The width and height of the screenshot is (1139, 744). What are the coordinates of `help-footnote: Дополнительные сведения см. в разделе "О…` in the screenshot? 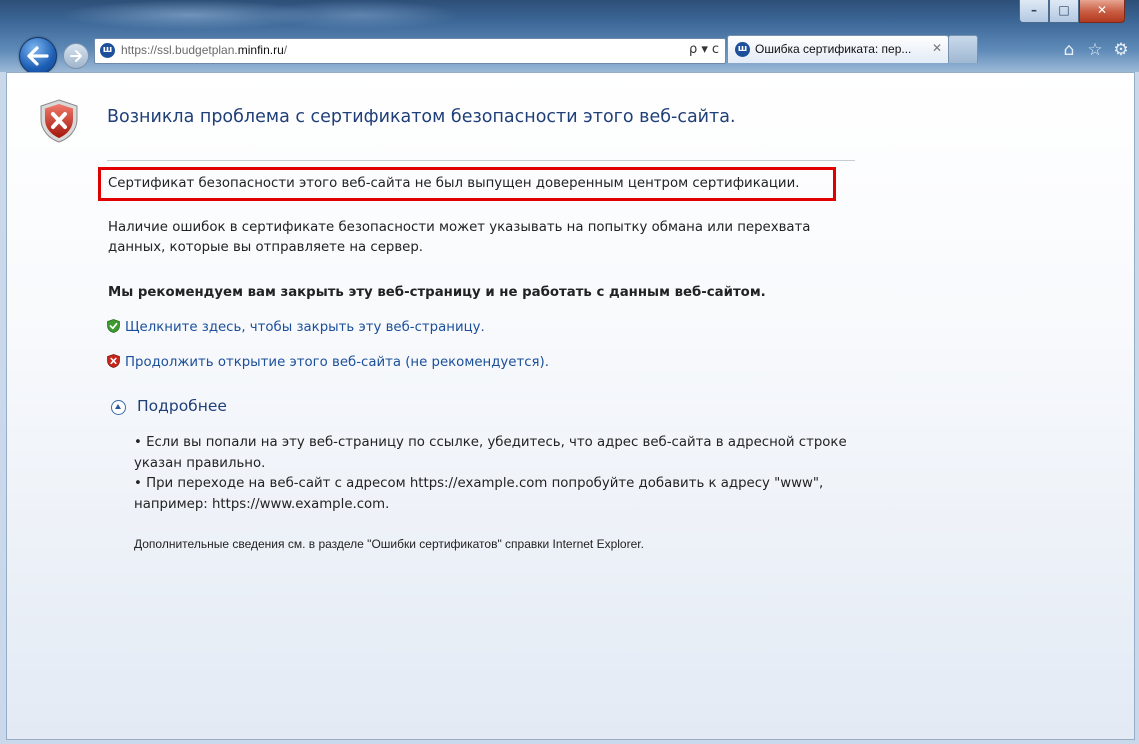 It's located at (389, 544).